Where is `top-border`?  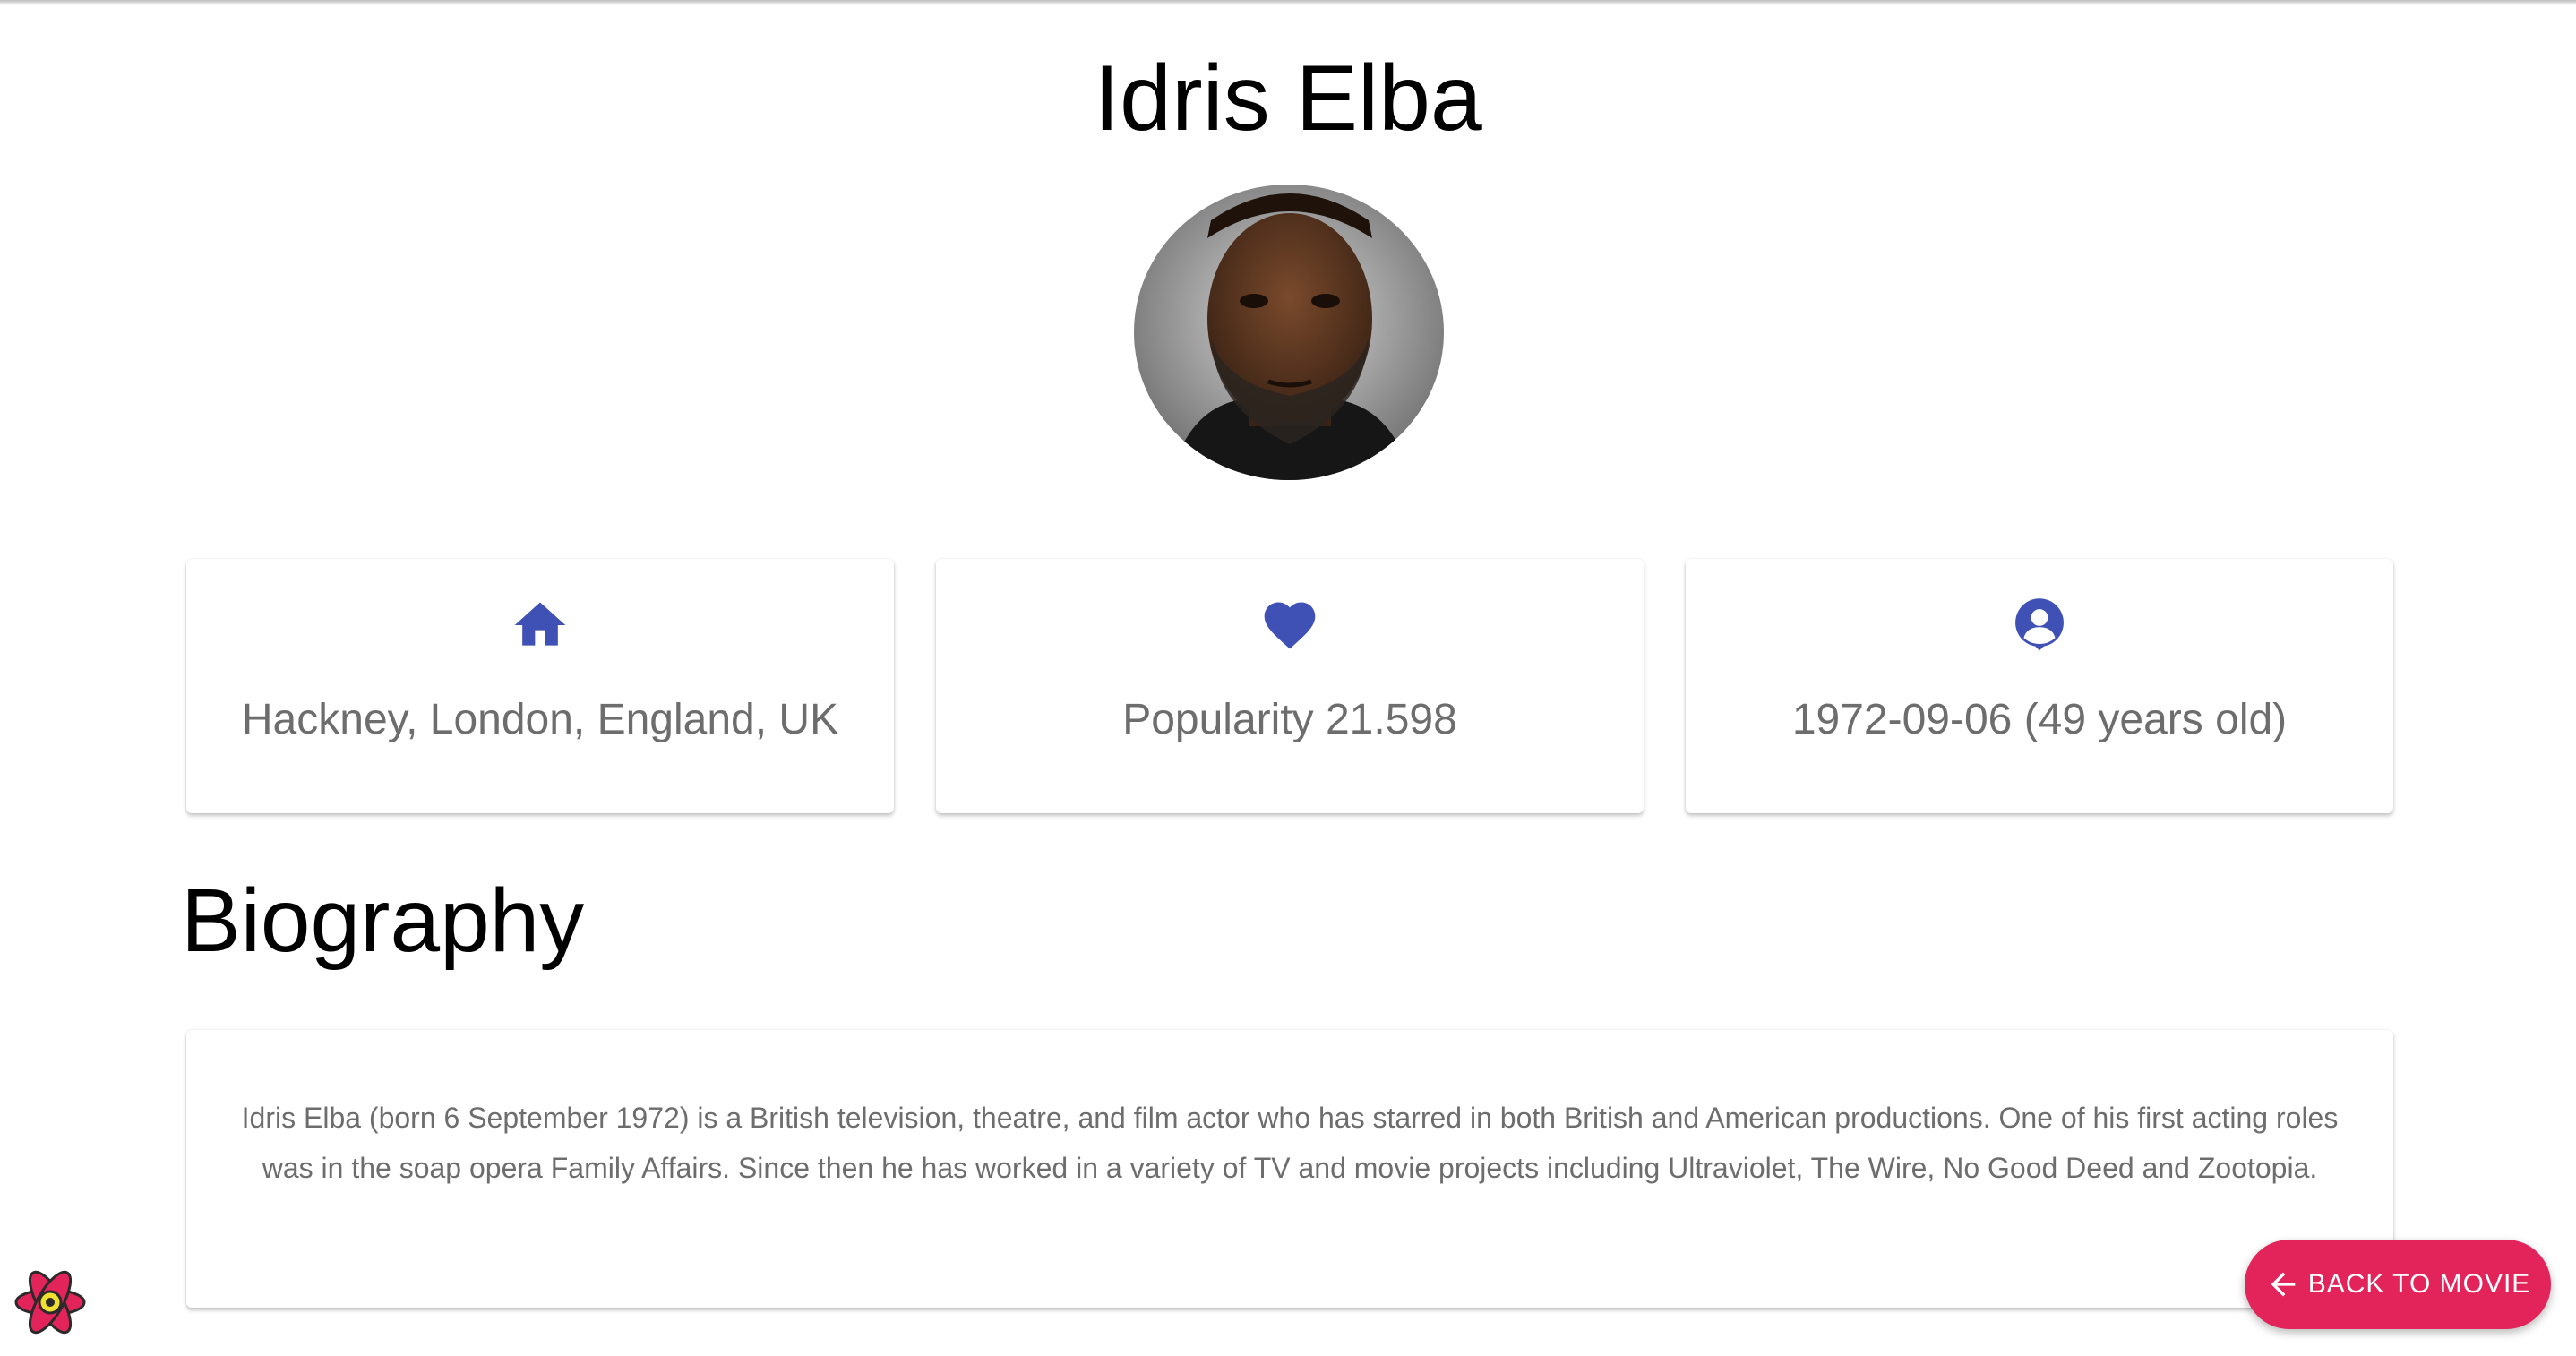 top-border is located at coordinates (1288, 2).